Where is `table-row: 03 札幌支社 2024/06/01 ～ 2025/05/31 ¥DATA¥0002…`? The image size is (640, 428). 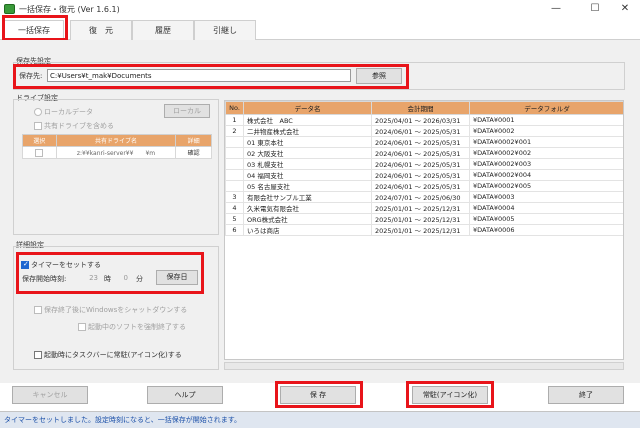
table-row: 03 札幌支社 2024/06/01 ～ 2025/05/31 ¥DATA¥0002… is located at coordinates (424, 164).